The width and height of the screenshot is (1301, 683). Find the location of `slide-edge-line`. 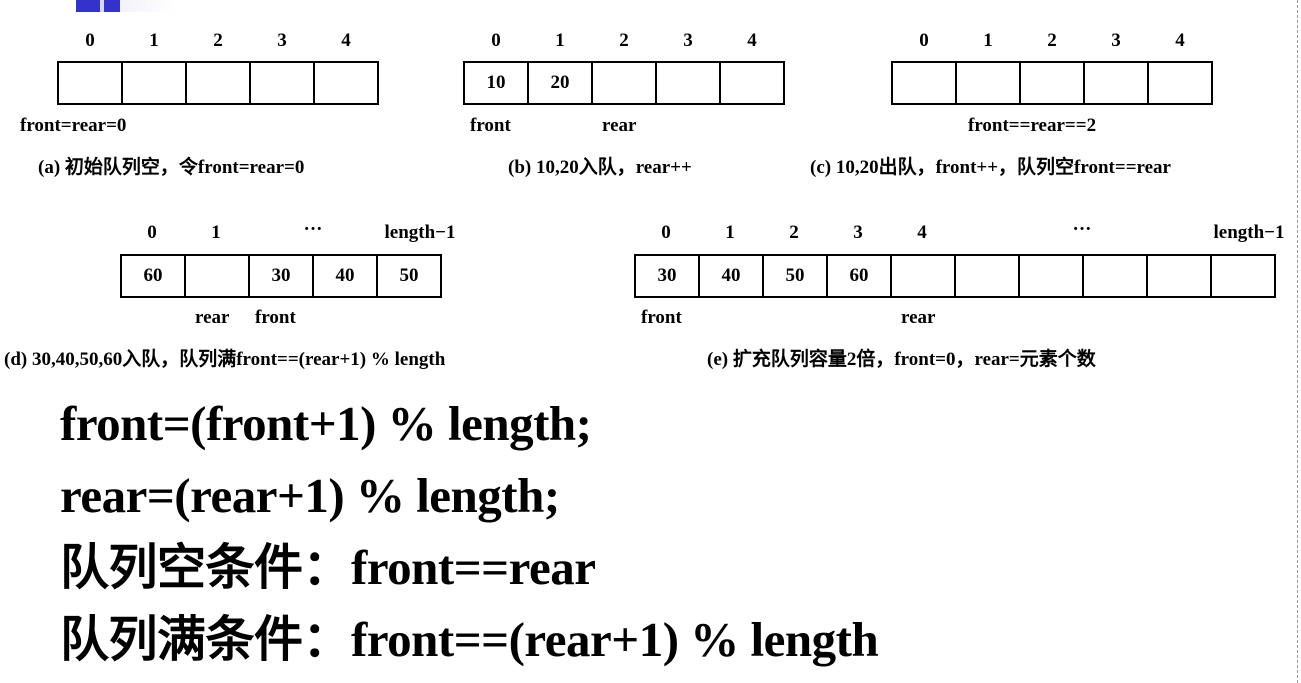

slide-edge-line is located at coordinates (1297, 341).